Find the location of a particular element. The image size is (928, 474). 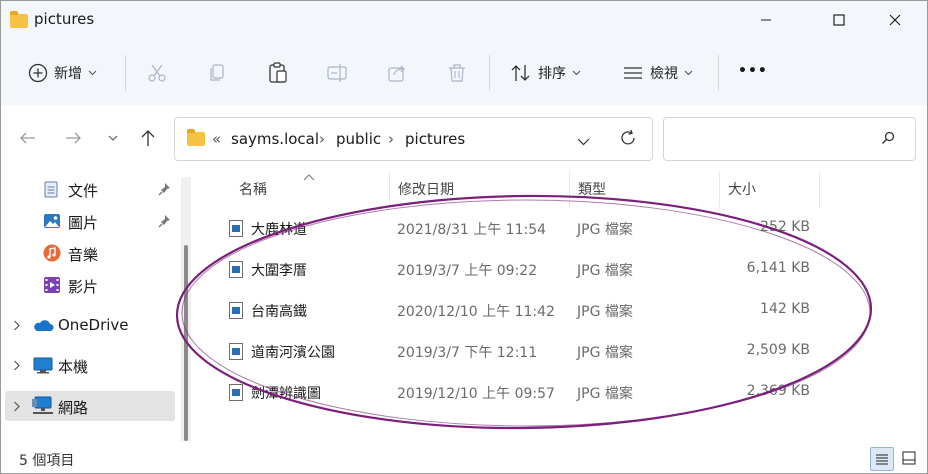

this-pc-icon is located at coordinates (43, 365).